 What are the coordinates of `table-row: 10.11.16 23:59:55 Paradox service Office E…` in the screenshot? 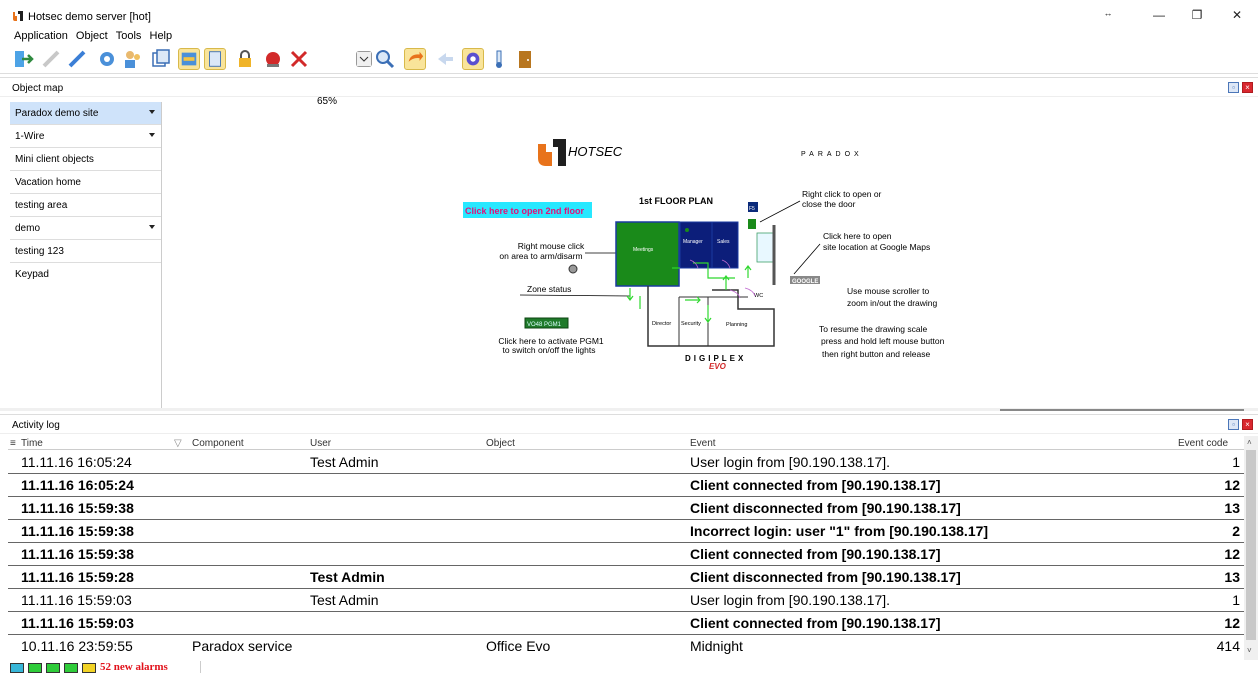 It's located at (626, 646).